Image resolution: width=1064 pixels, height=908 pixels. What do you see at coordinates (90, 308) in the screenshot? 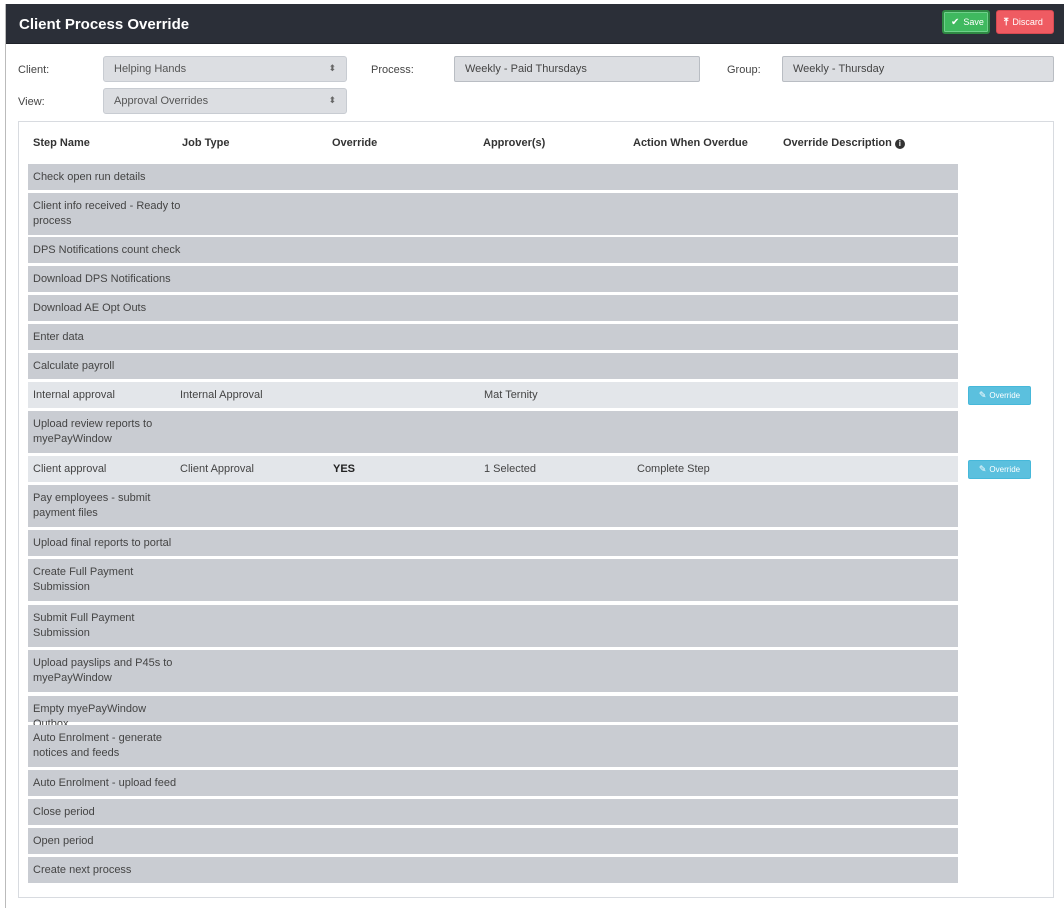
I see `step-name-cell: Download AE Opt Outs` at bounding box center [90, 308].